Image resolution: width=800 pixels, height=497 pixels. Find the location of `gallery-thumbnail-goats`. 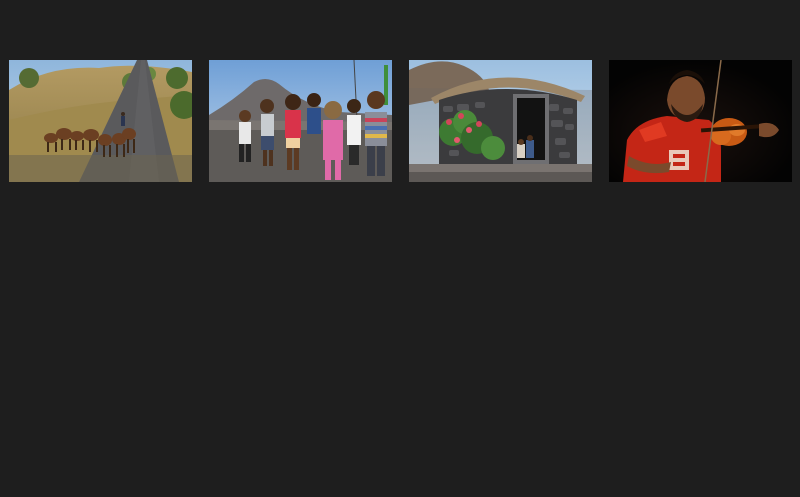

gallery-thumbnail-goats is located at coordinates (100, 121).